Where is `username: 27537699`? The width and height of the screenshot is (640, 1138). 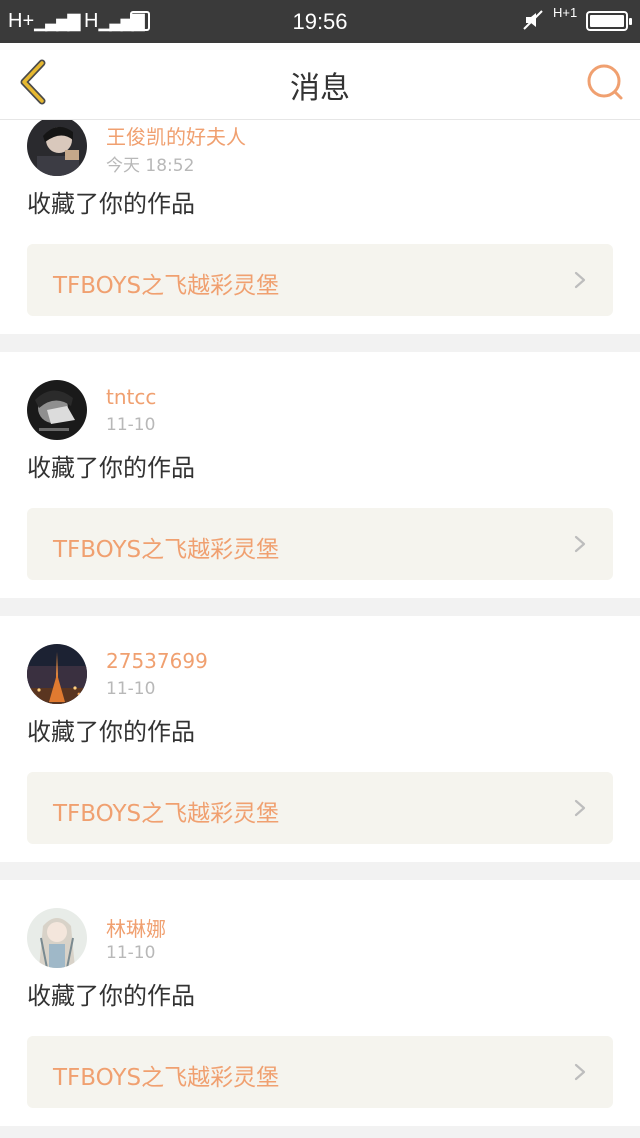
username: 27537699 is located at coordinates (157, 661).